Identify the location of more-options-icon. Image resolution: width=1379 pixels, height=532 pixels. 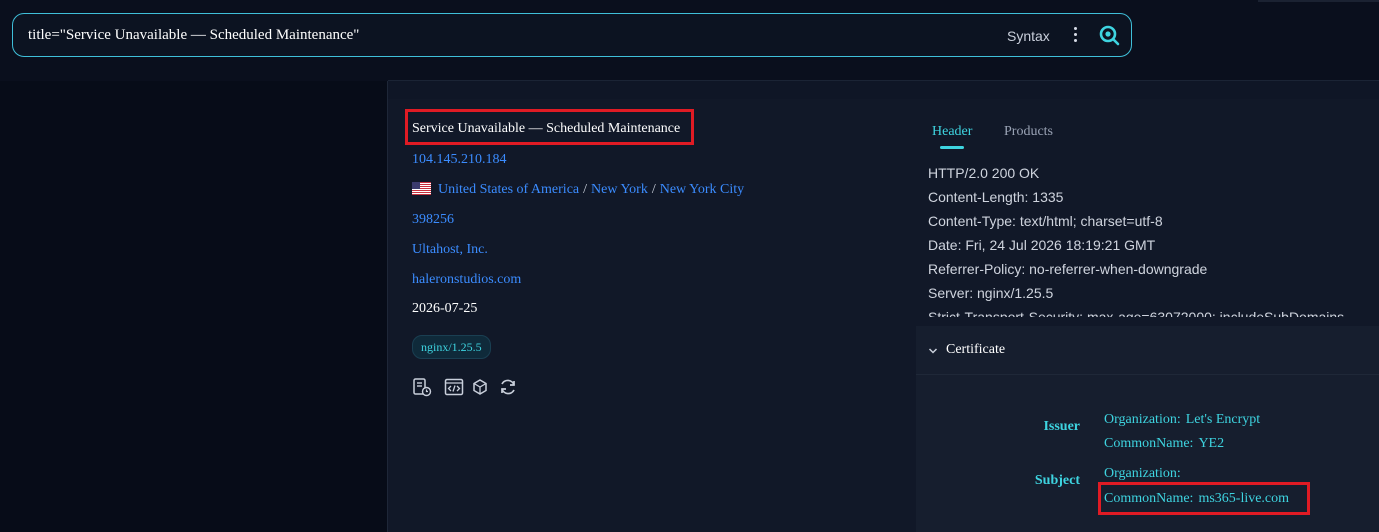
(1075, 36).